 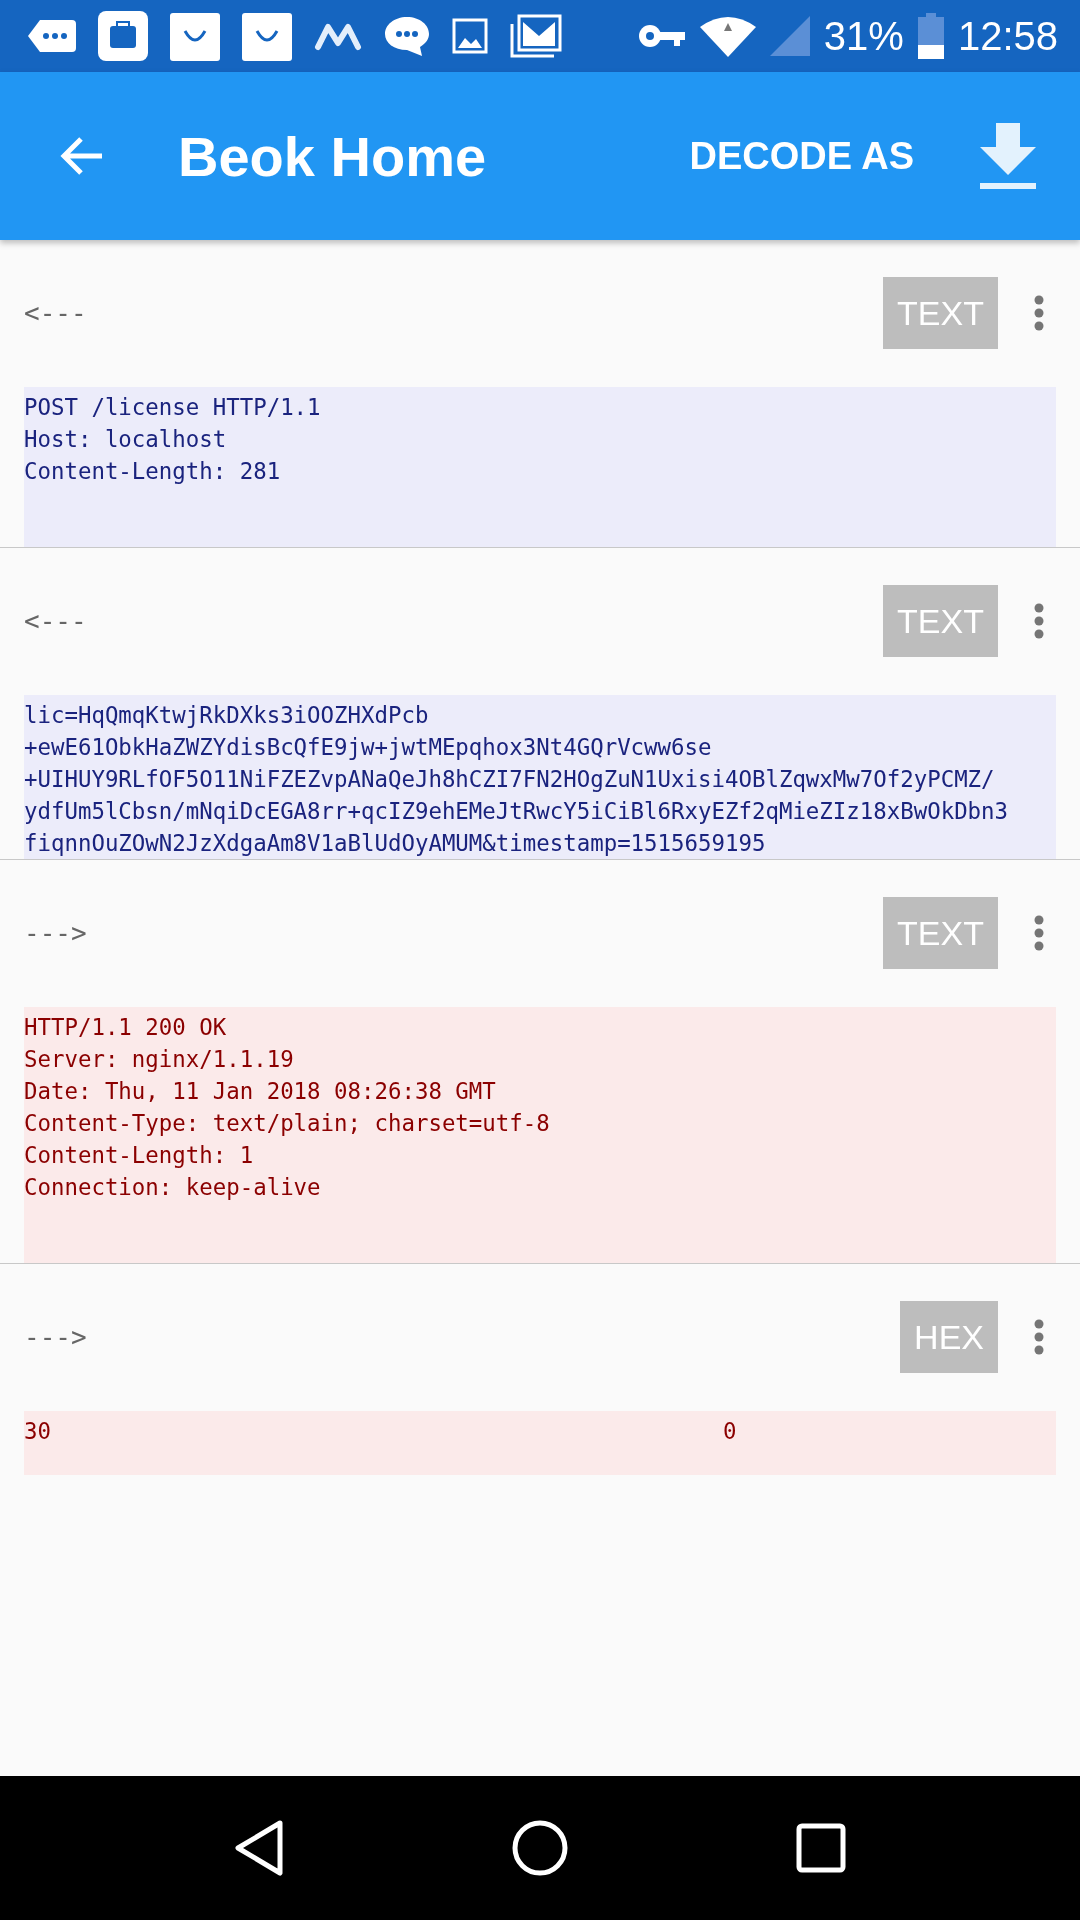 What do you see at coordinates (287, 1123) in the screenshot?
I see `message-line: Content-Type: text/plain; charset=utf-8` at bounding box center [287, 1123].